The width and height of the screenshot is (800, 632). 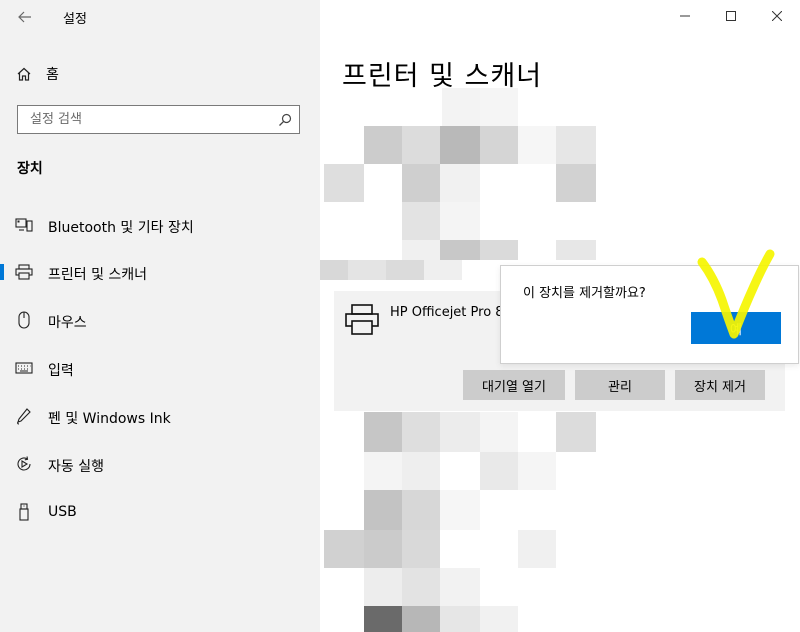 What do you see at coordinates (2, 272) in the screenshot?
I see `selection-indicator` at bounding box center [2, 272].